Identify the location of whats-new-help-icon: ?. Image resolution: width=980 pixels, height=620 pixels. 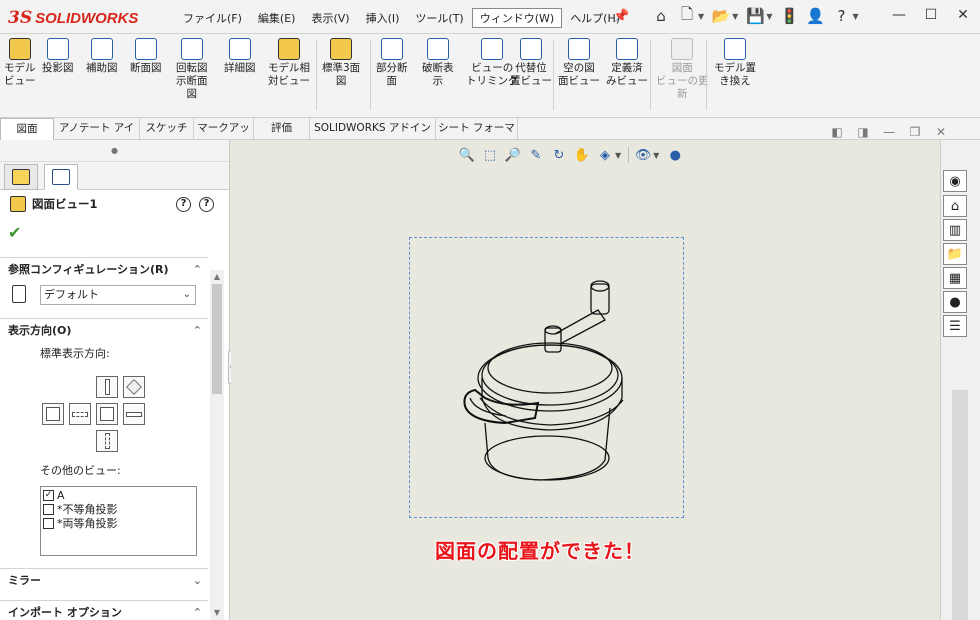
(183, 204).